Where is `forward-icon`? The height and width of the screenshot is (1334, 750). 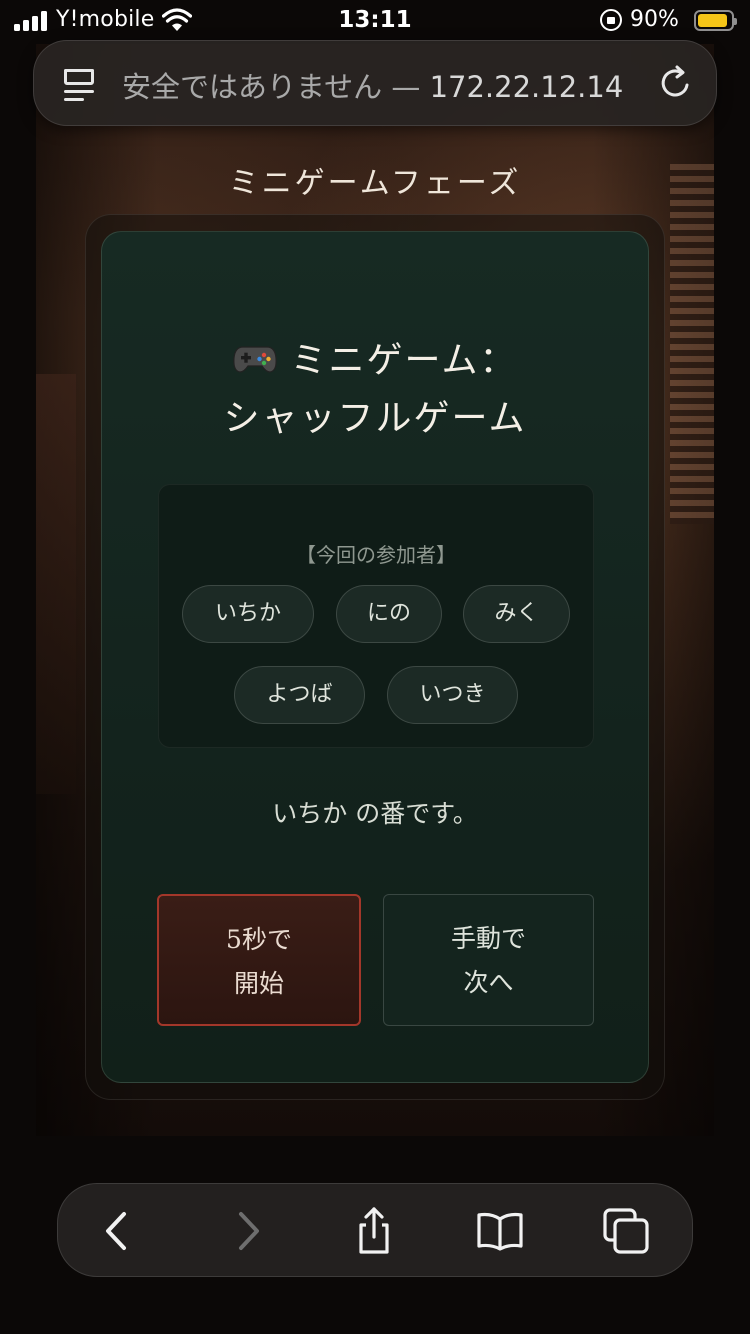 forward-icon is located at coordinates (248, 1231).